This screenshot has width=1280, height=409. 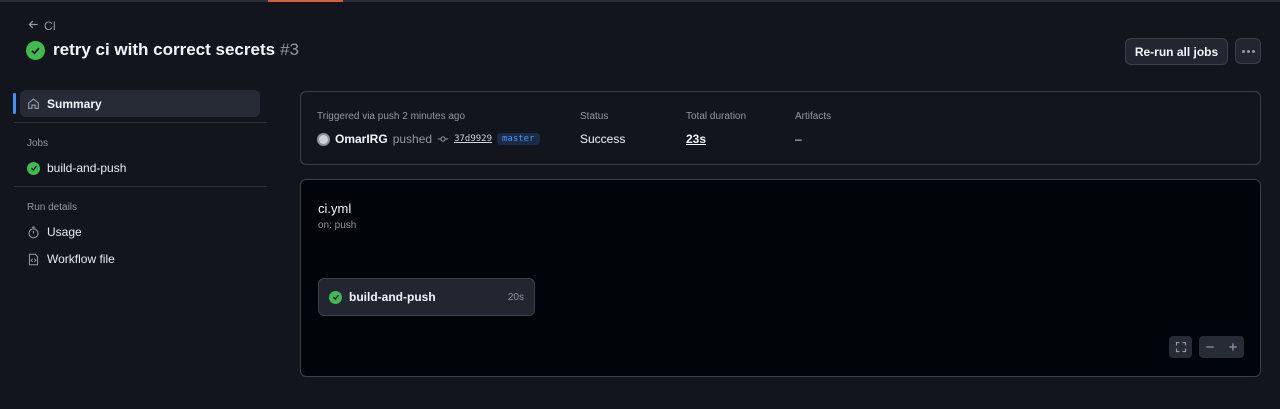 I want to click on plus-icon, so click(x=1233, y=347).